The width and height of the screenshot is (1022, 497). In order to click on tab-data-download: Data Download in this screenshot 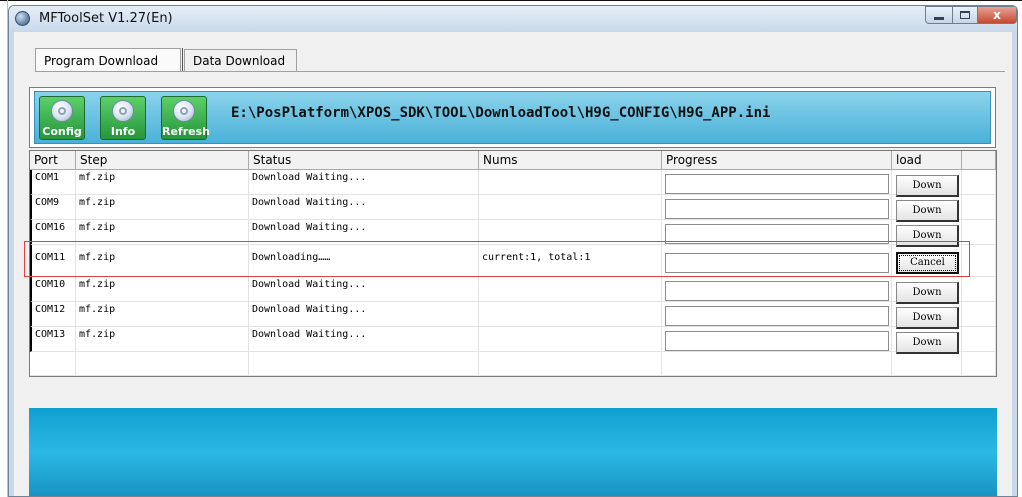, I will do `click(240, 60)`.